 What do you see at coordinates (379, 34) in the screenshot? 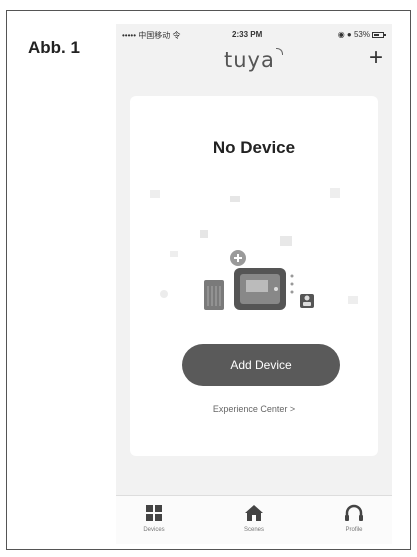
I see `battery-icon` at bounding box center [379, 34].